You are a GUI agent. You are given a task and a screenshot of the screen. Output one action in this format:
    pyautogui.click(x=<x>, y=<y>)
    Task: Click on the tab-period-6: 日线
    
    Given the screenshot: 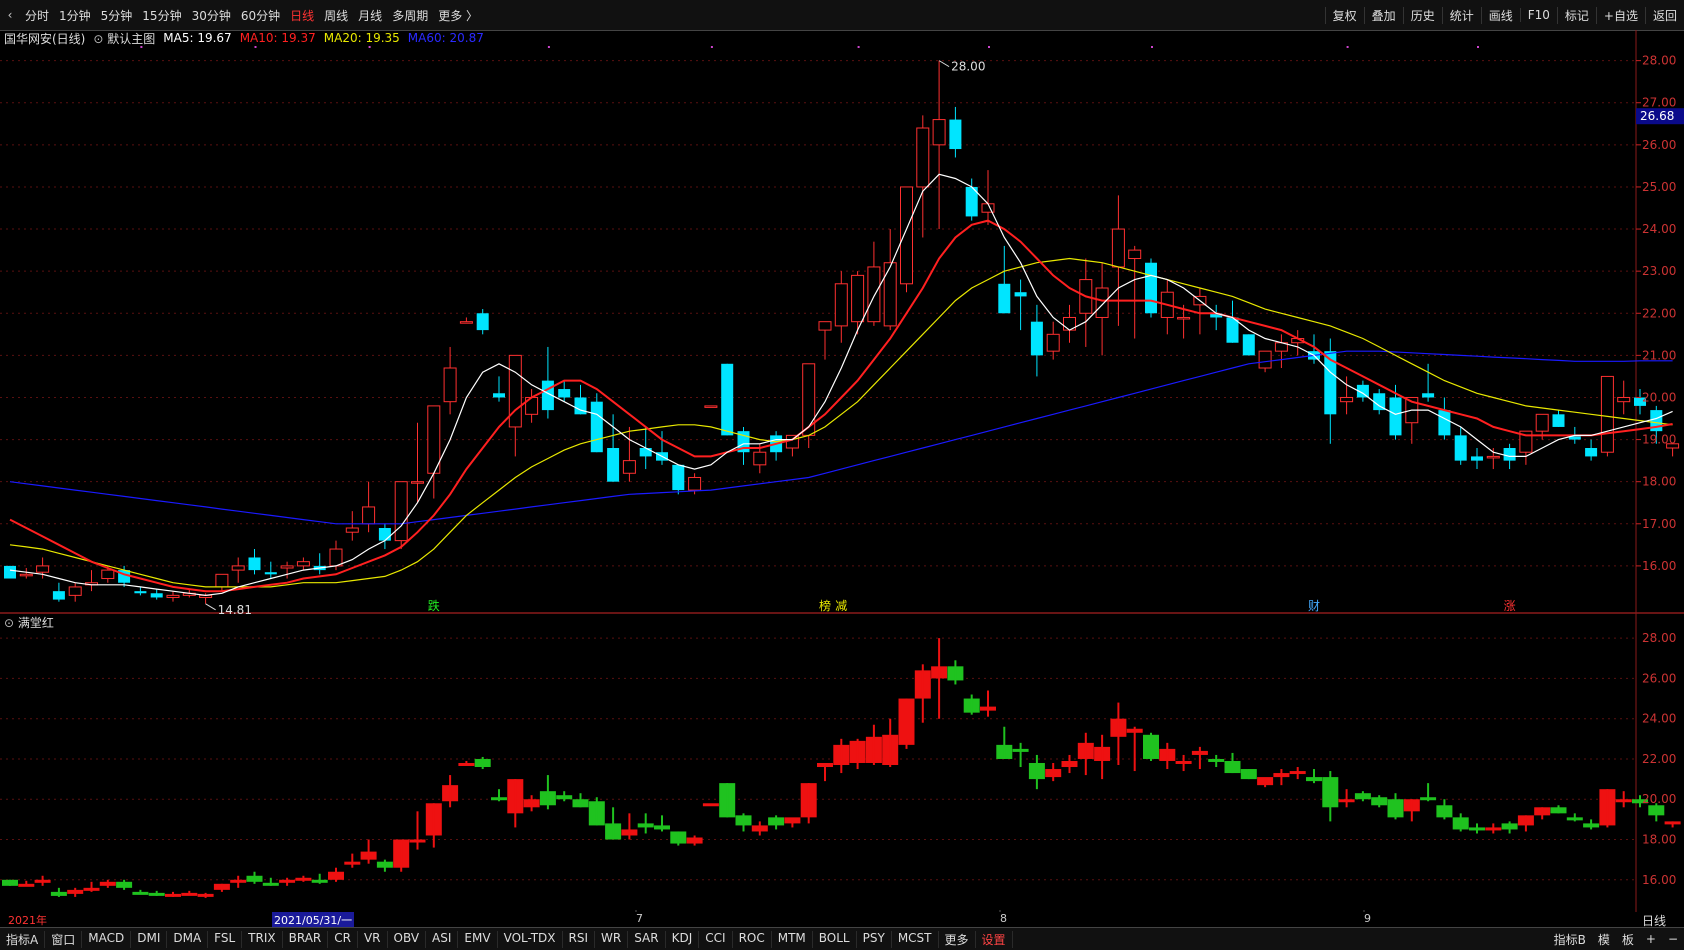 What is the action you would take?
    pyautogui.click(x=302, y=15)
    